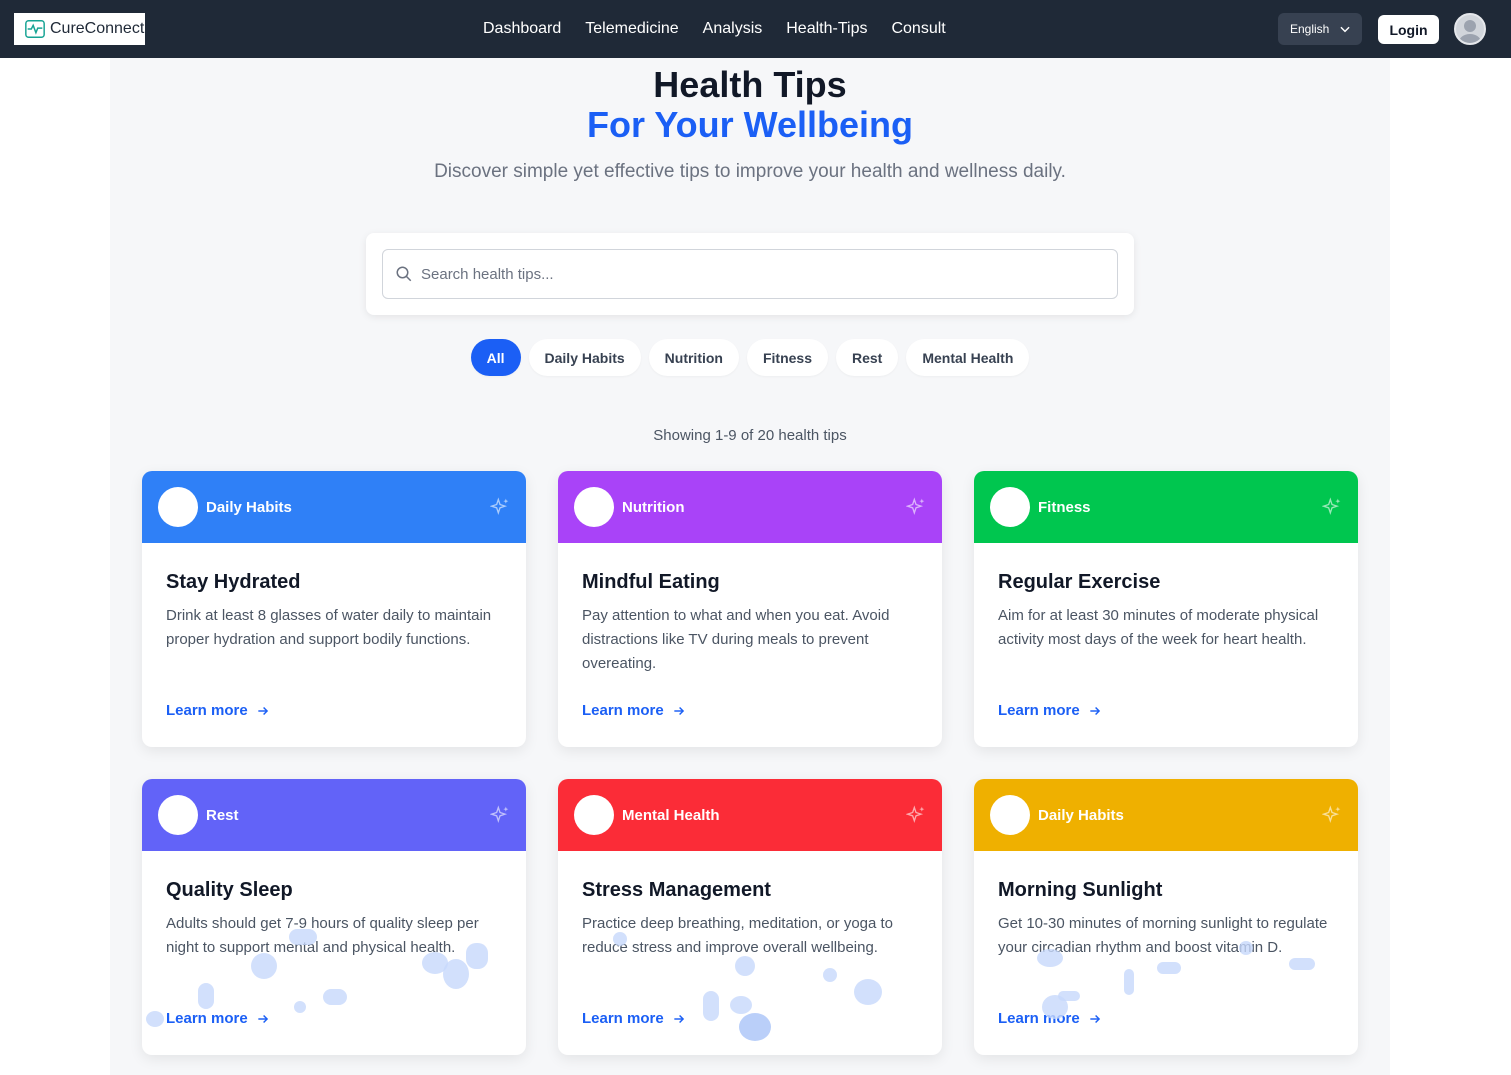 The width and height of the screenshot is (1511, 1075). Describe the element at coordinates (721, 274) in the screenshot. I see `search-input` at that location.